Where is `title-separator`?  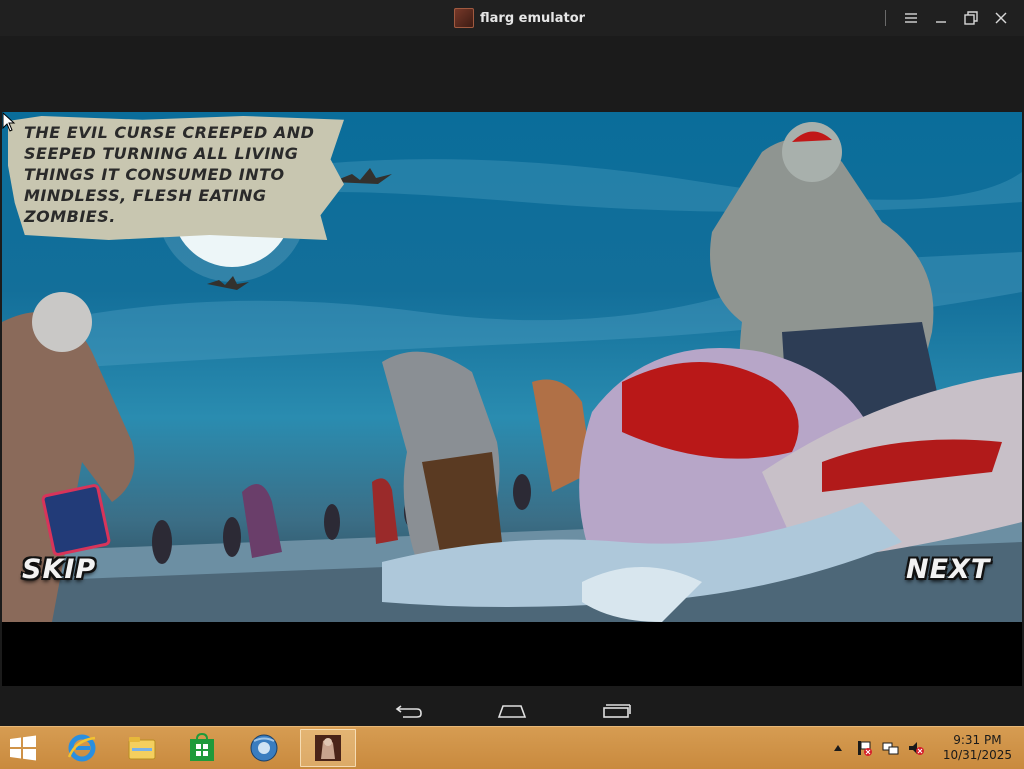 title-separator is located at coordinates (885, 18).